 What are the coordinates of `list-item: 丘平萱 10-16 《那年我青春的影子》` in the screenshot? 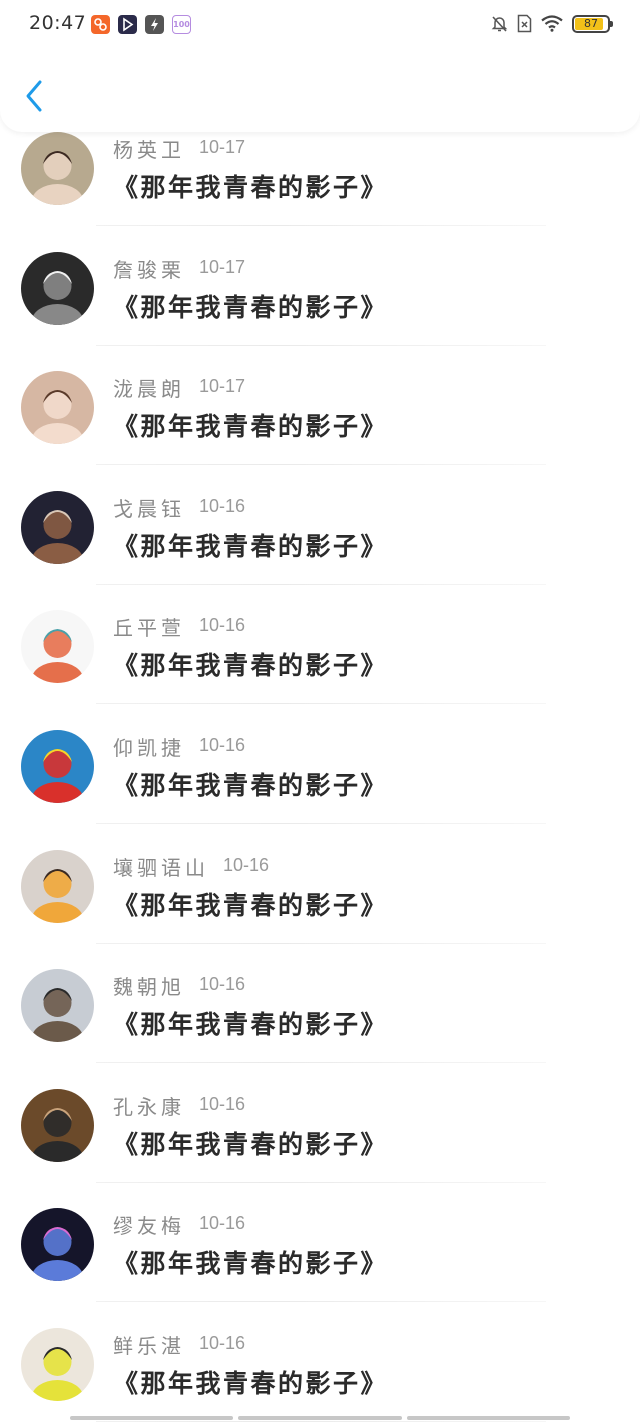 It's located at (320, 666).